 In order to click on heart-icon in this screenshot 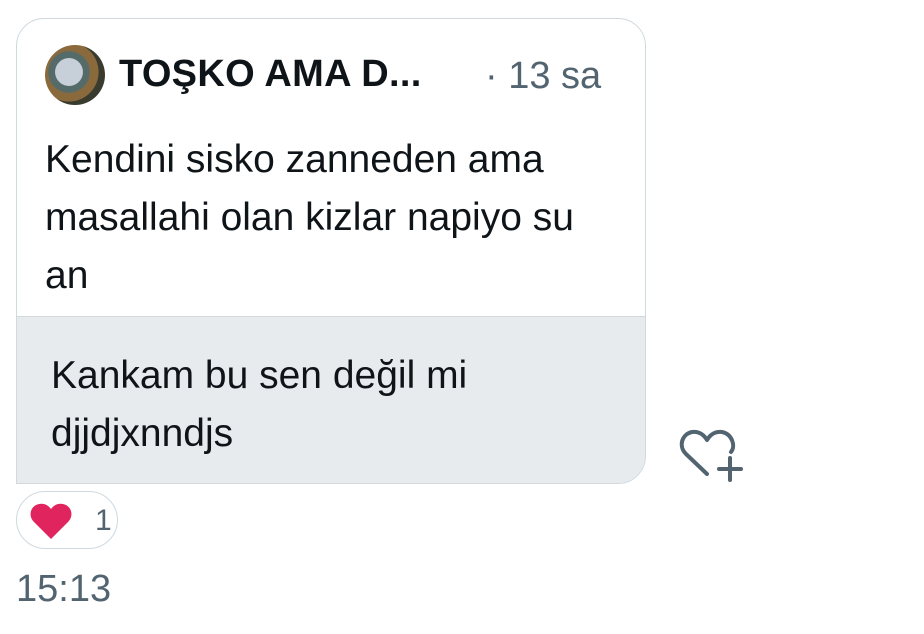, I will do `click(51, 521)`.